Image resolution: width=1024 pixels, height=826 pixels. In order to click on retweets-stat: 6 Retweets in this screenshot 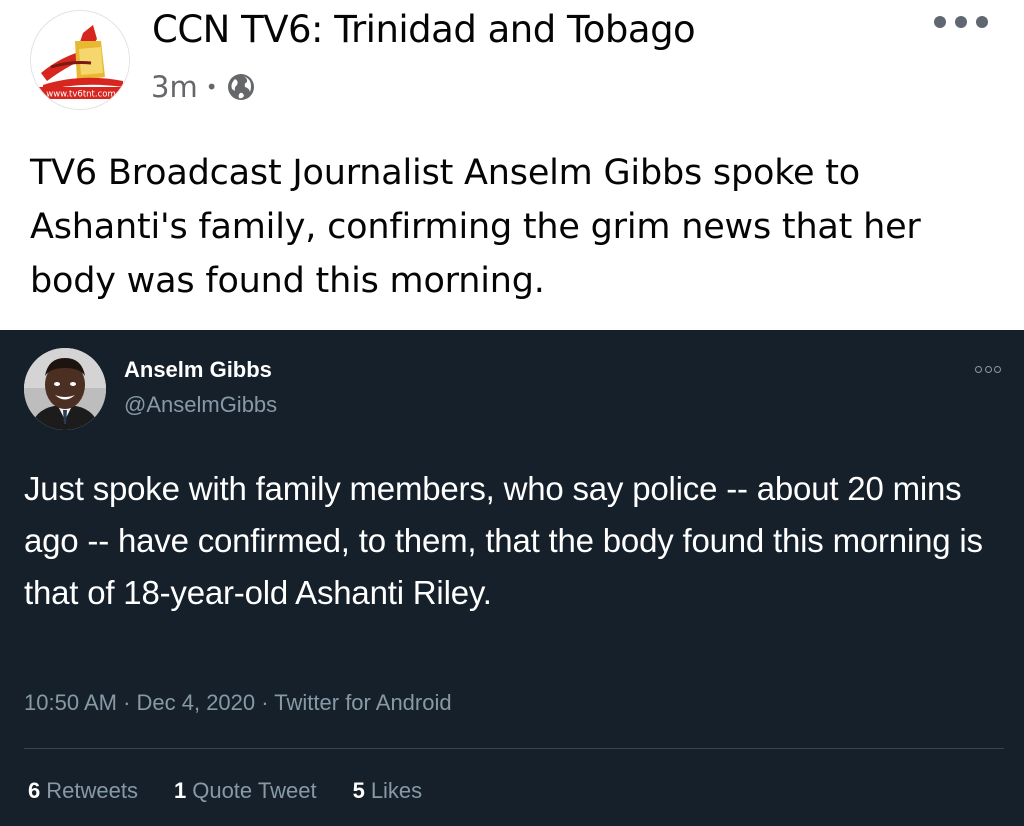, I will do `click(83, 791)`.